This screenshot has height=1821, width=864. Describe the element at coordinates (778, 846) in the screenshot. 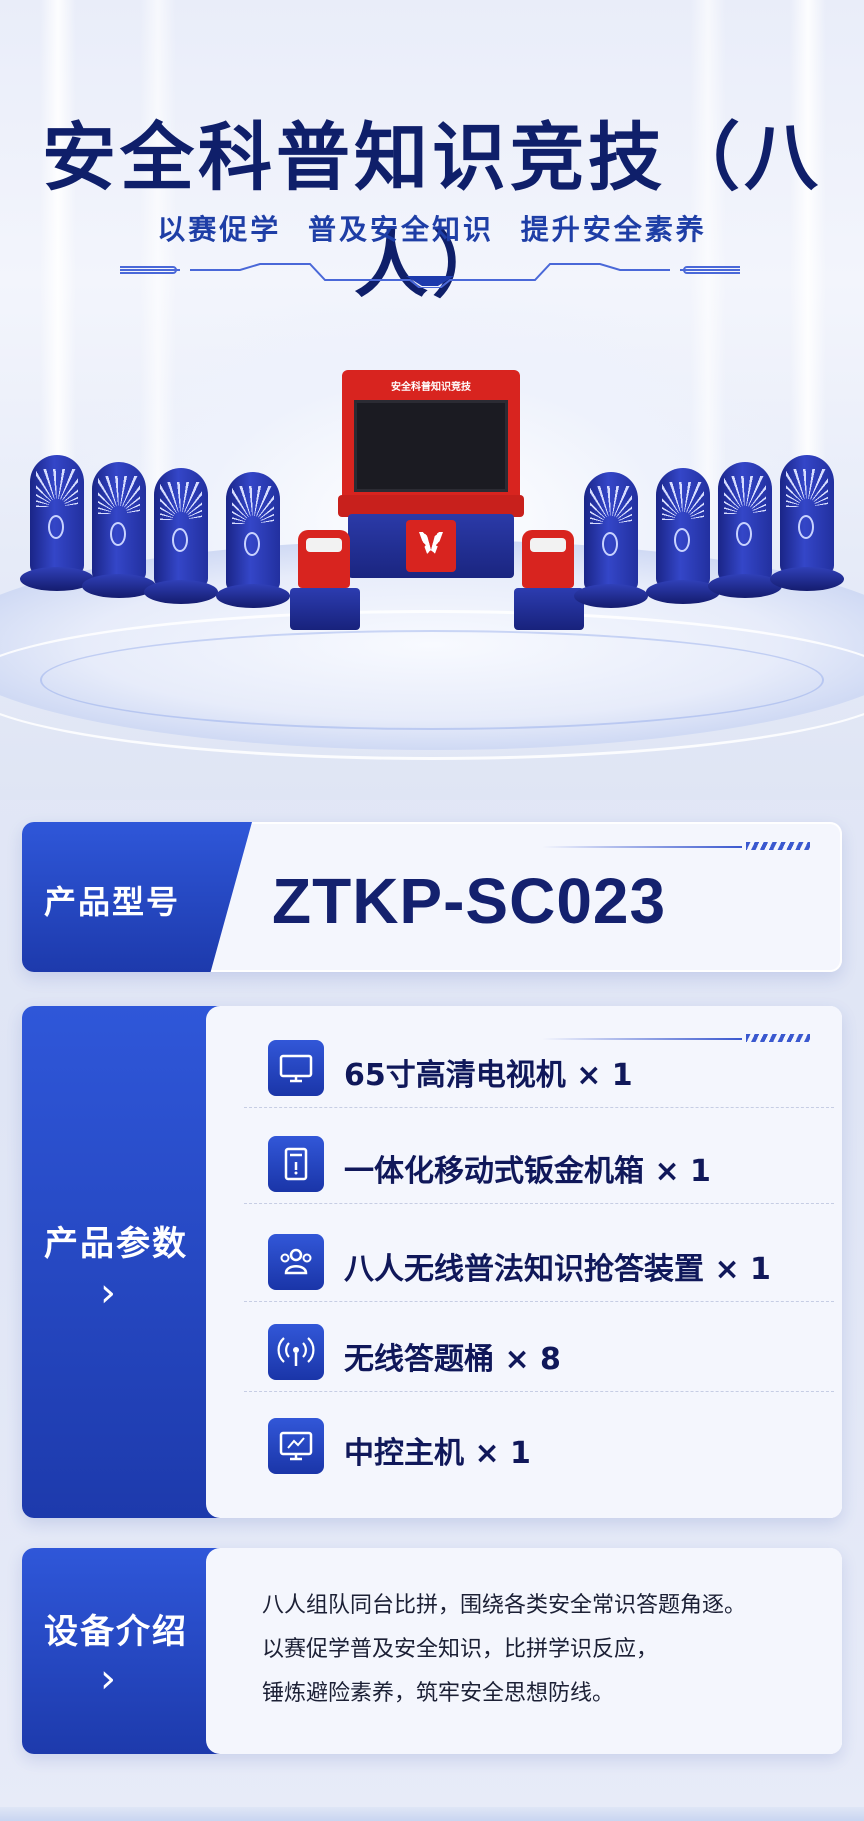

I see `decorative-stripes` at that location.